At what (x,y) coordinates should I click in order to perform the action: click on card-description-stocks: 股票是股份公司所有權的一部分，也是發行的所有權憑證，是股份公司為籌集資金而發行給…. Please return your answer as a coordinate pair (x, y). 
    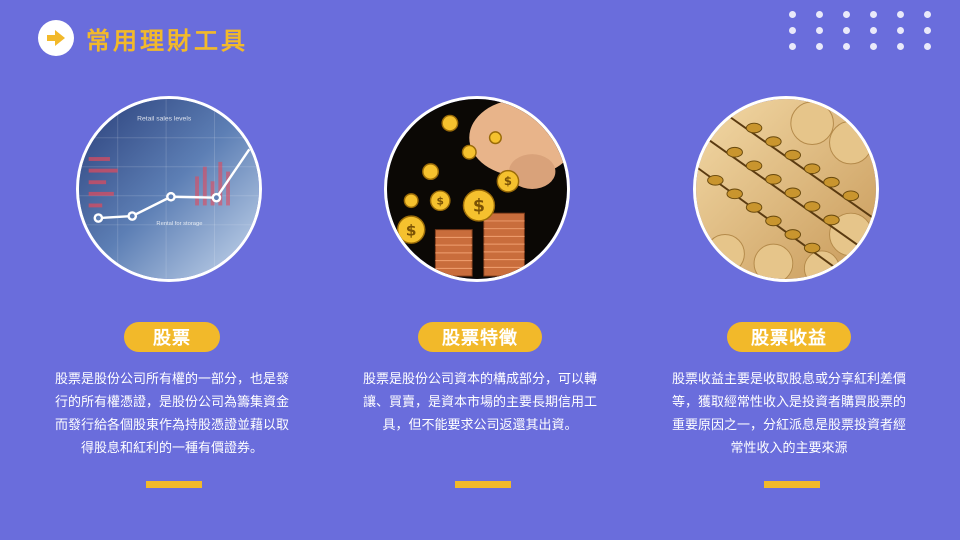
    Looking at the image, I should click on (171, 414).